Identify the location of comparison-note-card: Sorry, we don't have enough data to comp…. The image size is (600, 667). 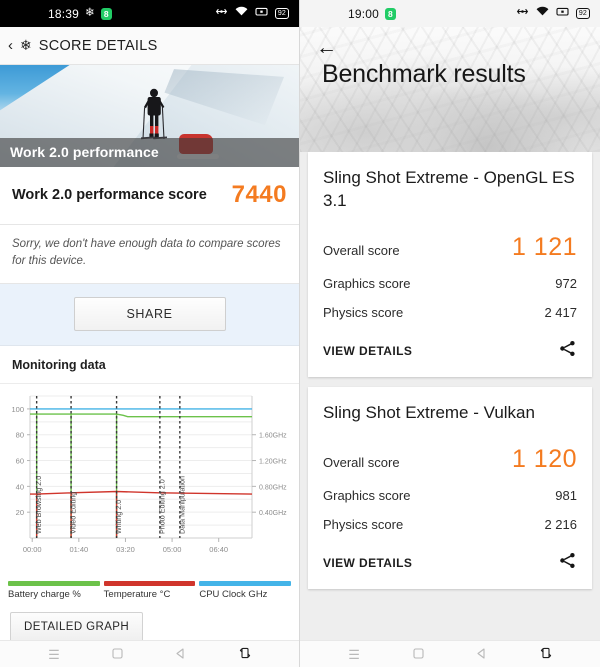
(149, 254).